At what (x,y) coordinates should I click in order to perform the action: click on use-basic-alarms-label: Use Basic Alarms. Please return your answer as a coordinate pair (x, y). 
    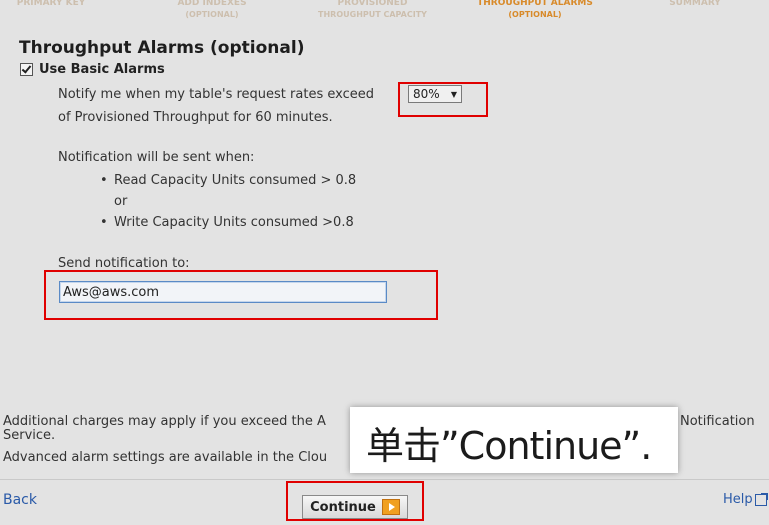
    Looking at the image, I should click on (102, 69).